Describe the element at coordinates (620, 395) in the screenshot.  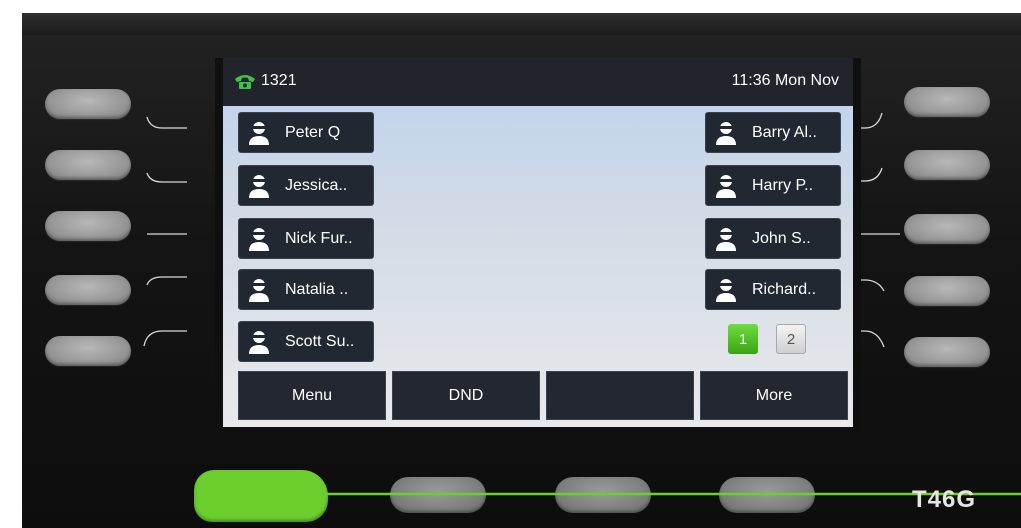
I see `softkey-empty` at that location.